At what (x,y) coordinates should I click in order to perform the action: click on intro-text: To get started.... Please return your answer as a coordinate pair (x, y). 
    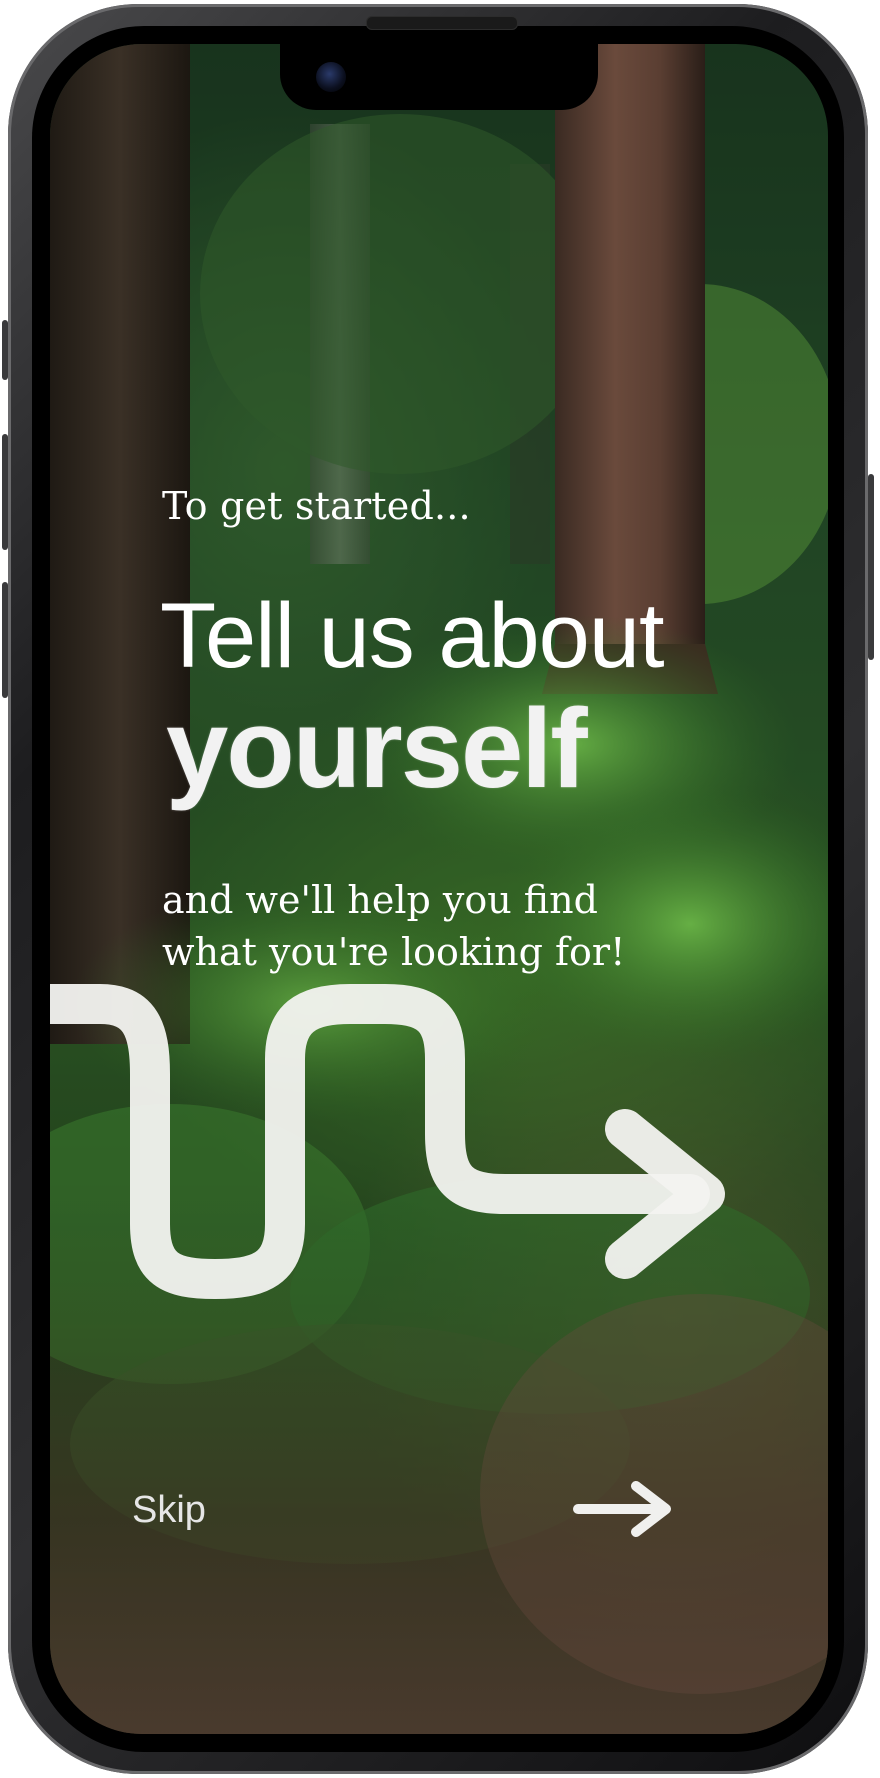
    Looking at the image, I should click on (316, 506).